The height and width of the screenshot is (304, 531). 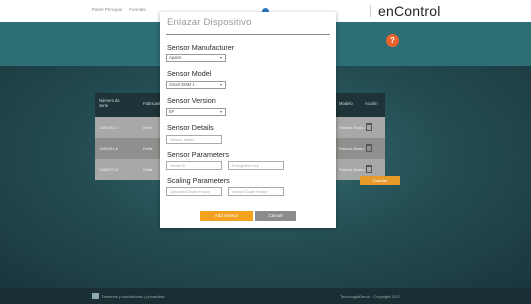 I want to click on unscaled-factor-input: Unscaled Scale Factor, so click(x=194, y=191).